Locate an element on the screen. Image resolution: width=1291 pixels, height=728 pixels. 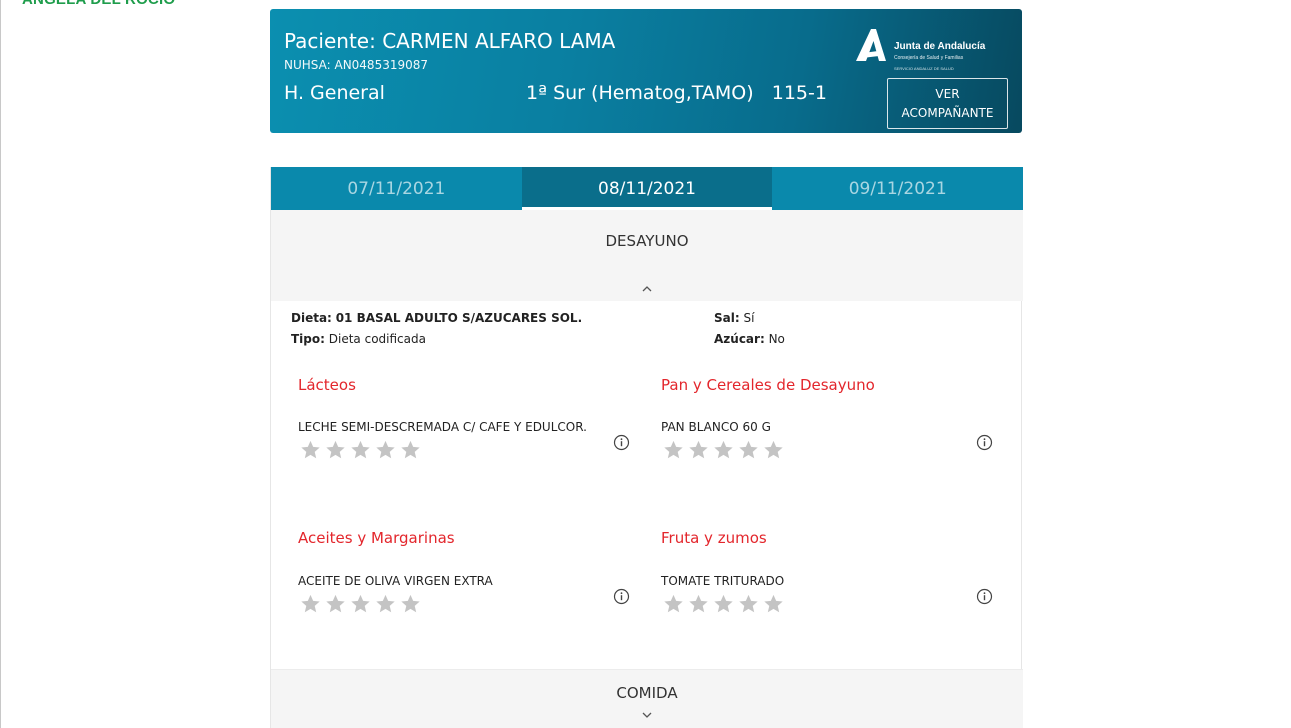
view-companion-button: VER ACOMPAÑANTE is located at coordinates (947, 103).